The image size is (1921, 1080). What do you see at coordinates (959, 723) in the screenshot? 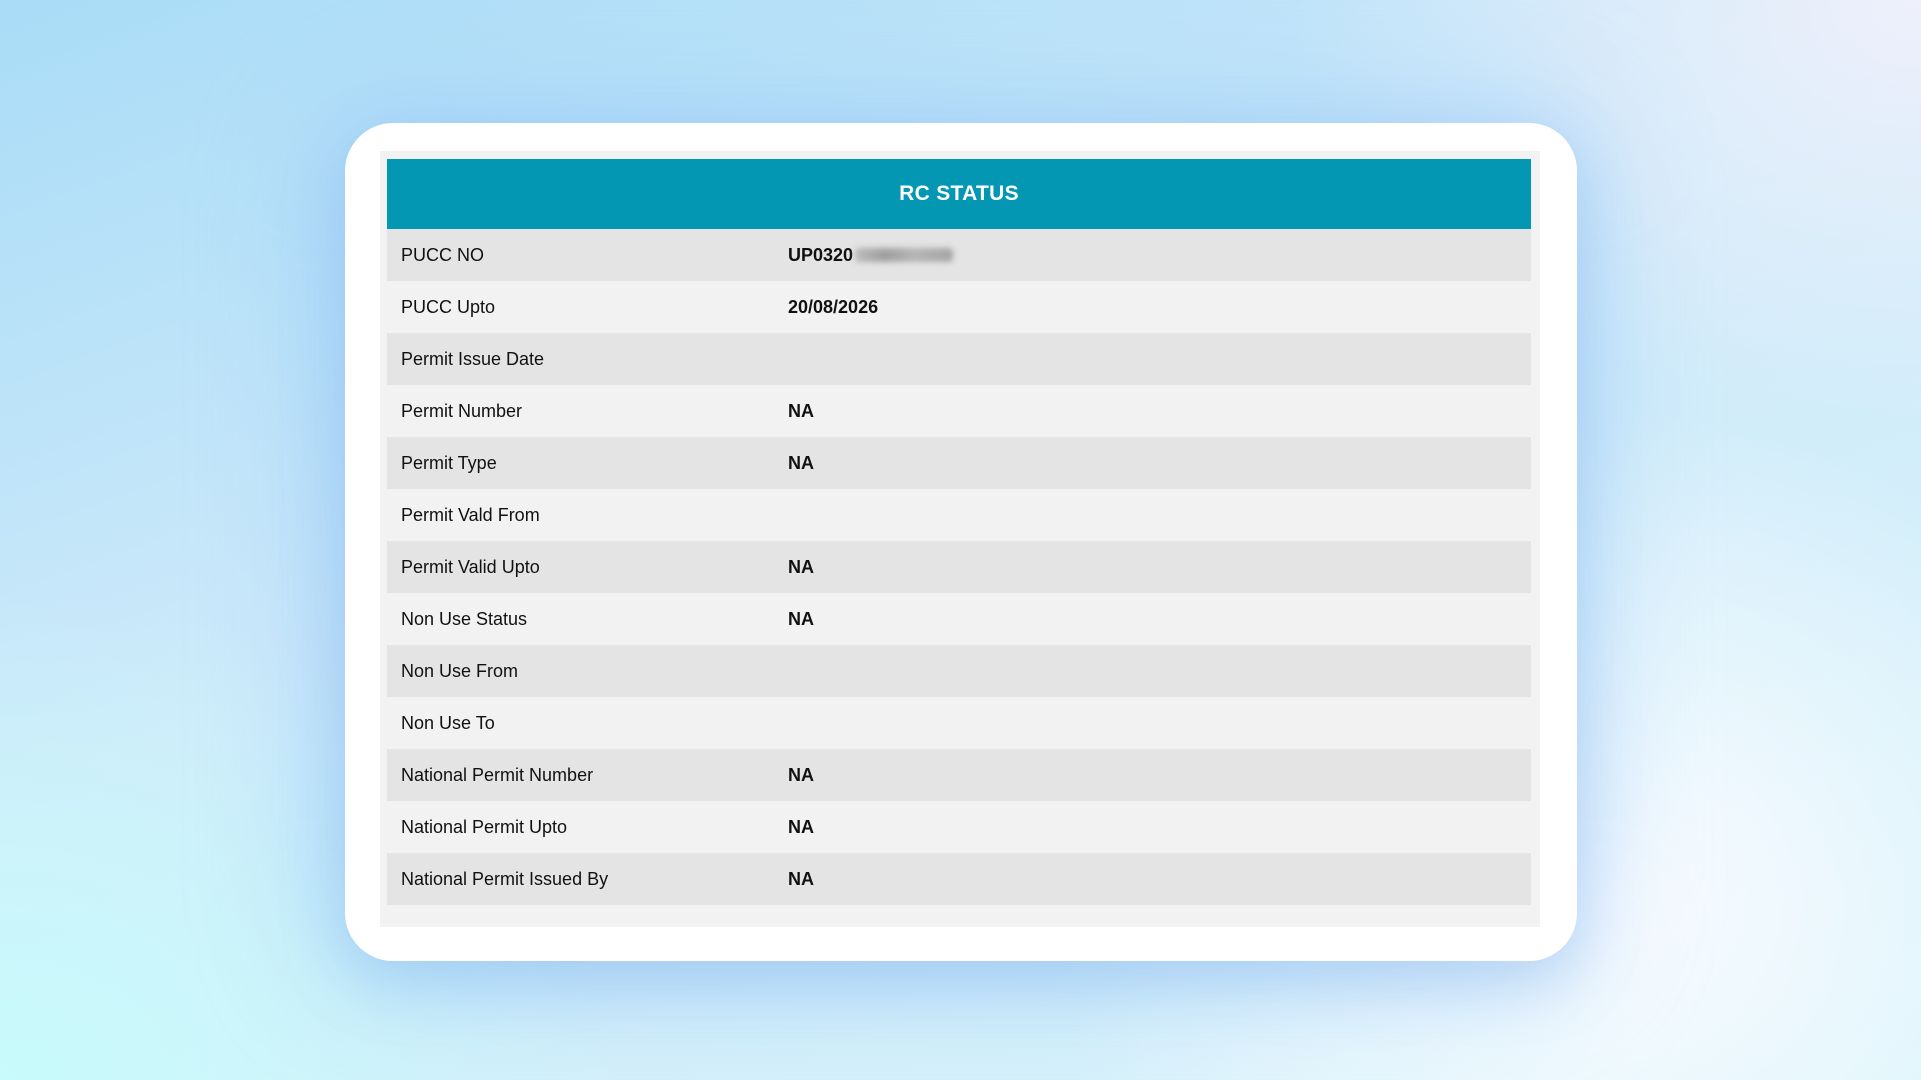
I see `table-row: Non Use To` at bounding box center [959, 723].